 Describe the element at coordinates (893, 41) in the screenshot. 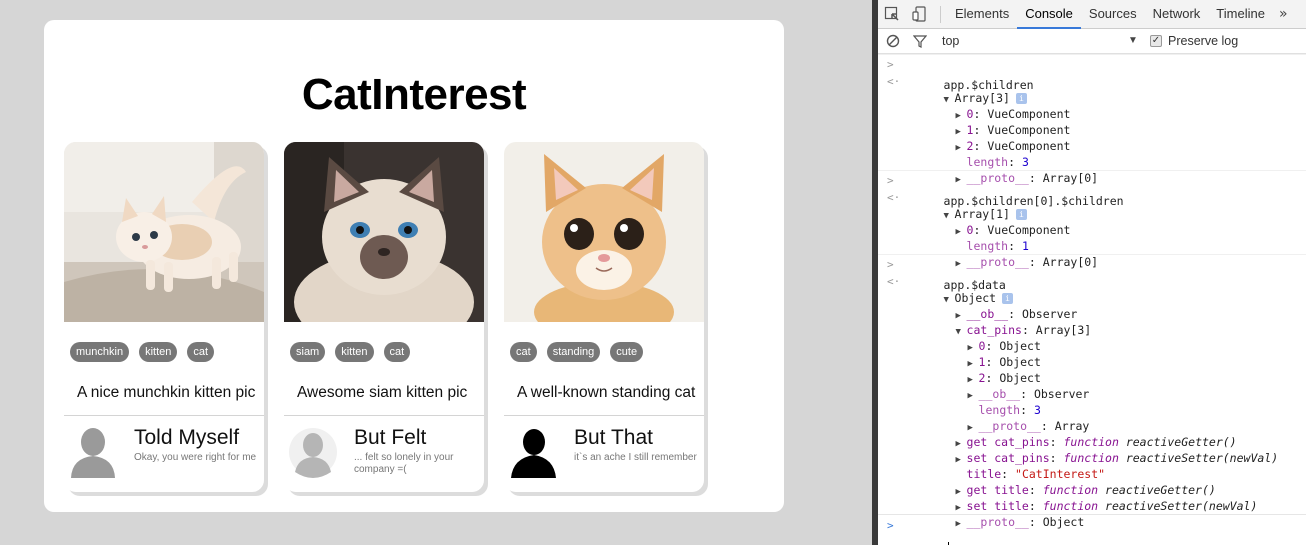

I see `clear-console-icon` at that location.